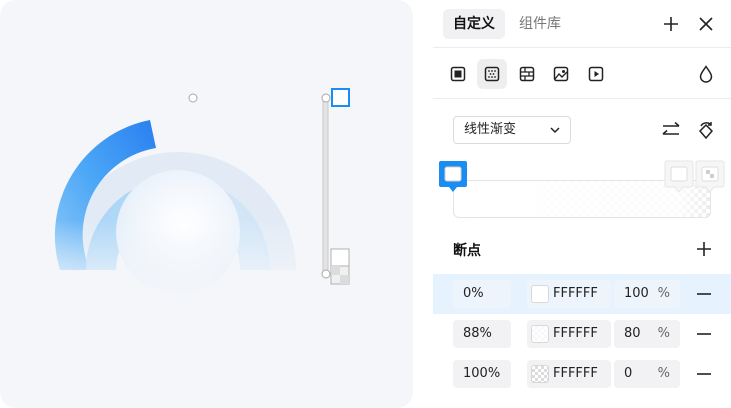  I want to click on stop-opacity-value: 100, so click(636, 293).